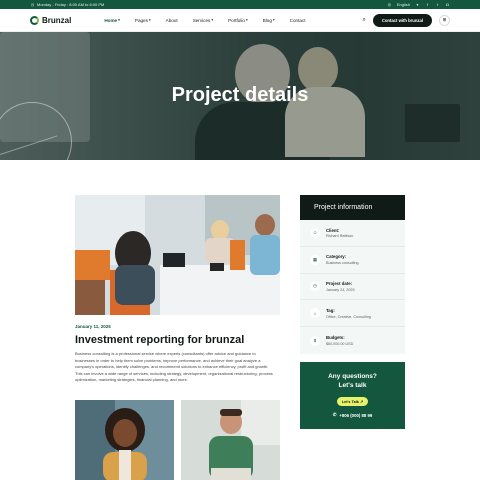 This screenshot has height=480, width=480. Describe the element at coordinates (160, 340) in the screenshot. I see `post-title: Investment reporting for brunzal` at that location.